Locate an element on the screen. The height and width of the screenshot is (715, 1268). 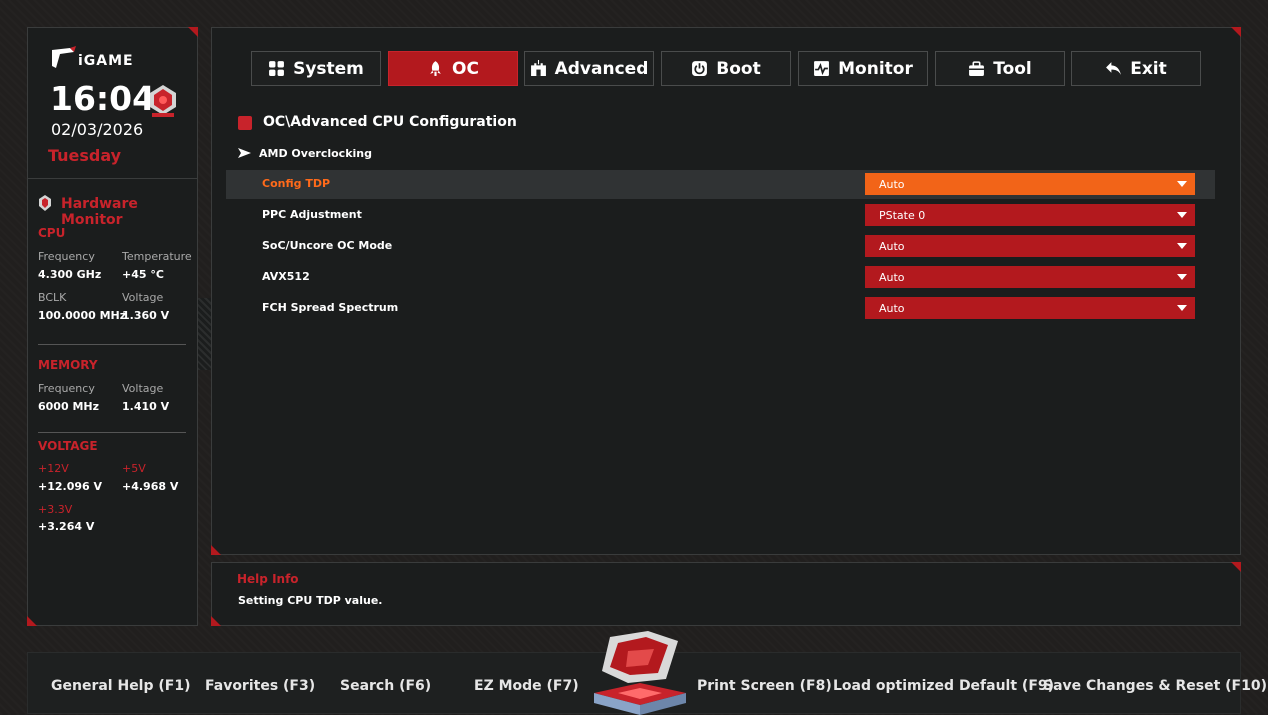
v5-label: +5V is located at coordinates (134, 468).